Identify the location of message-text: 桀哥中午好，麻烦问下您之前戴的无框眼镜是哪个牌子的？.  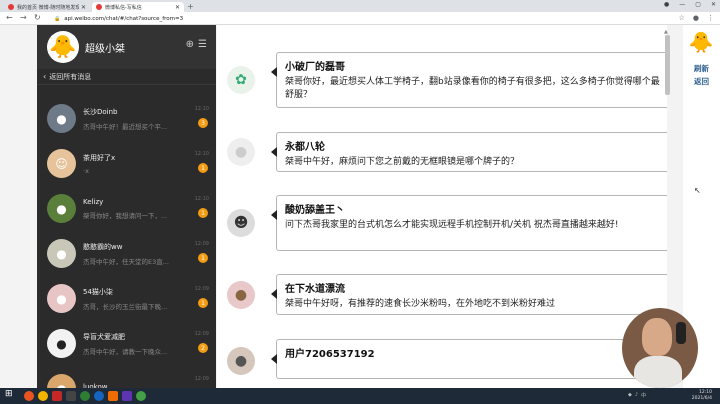
(402, 162).